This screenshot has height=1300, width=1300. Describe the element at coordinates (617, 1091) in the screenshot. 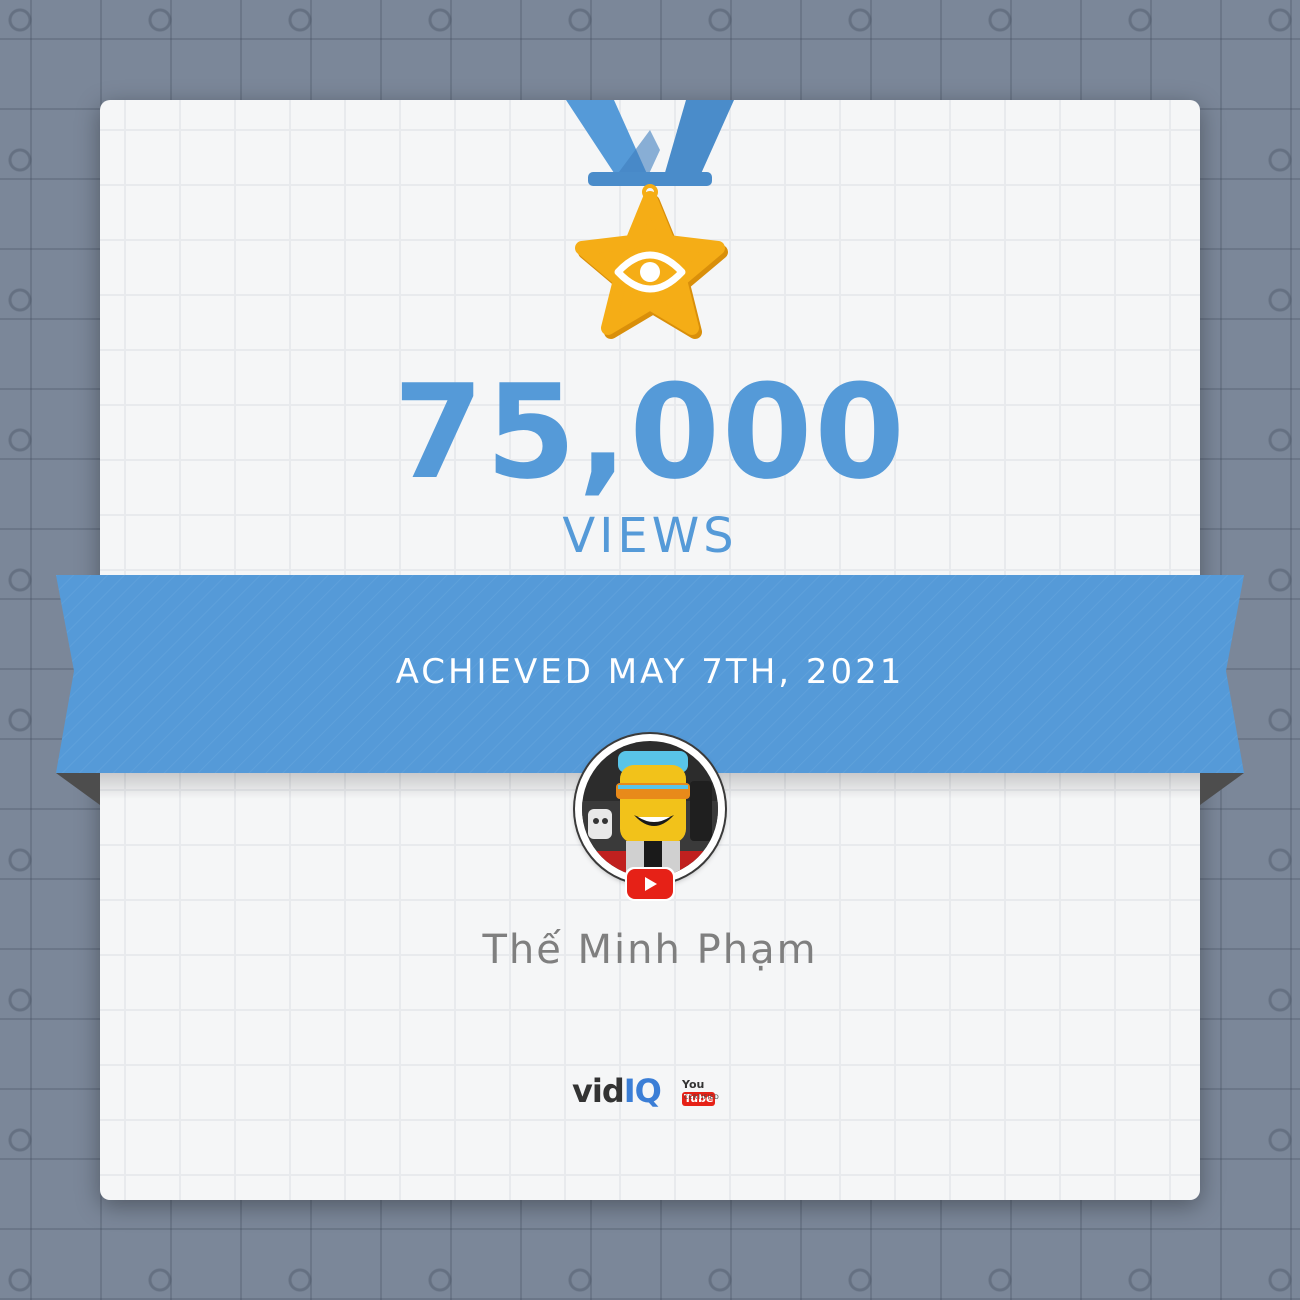

I see `vidiq-wordmark: vidIQ` at that location.